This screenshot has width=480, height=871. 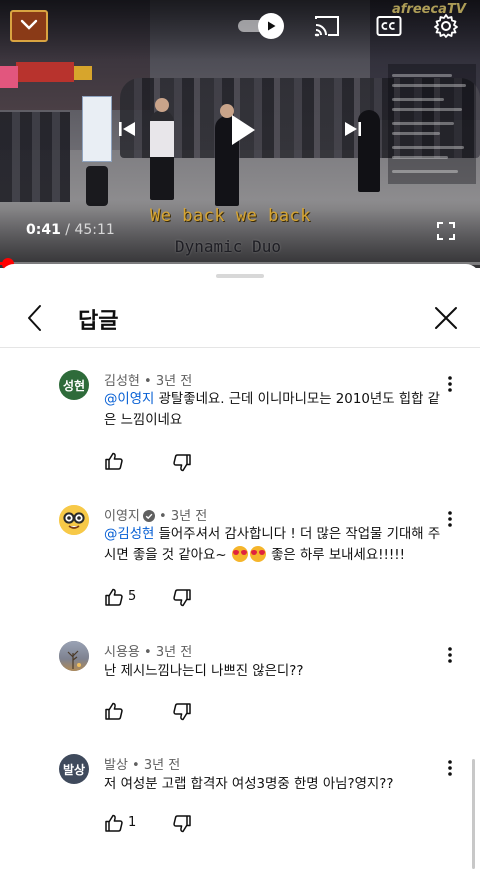 I want to click on back-button, so click(x=34, y=318).